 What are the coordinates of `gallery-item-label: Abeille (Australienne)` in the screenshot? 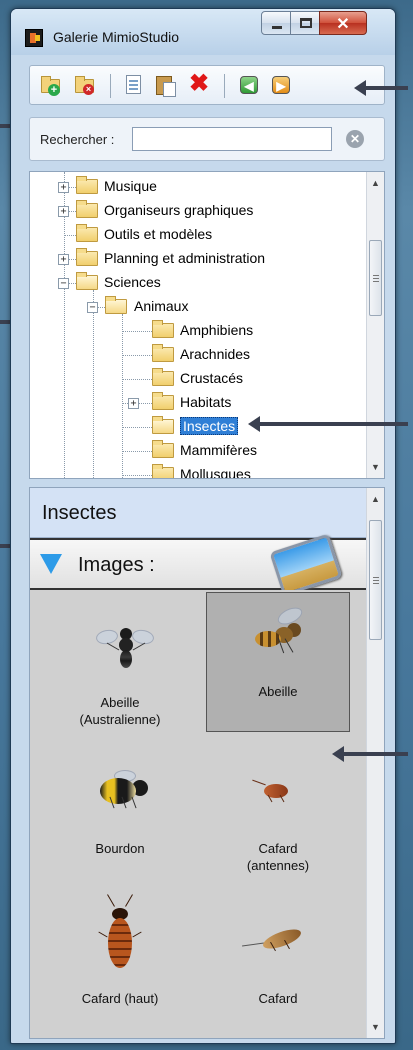 It's located at (120, 711).